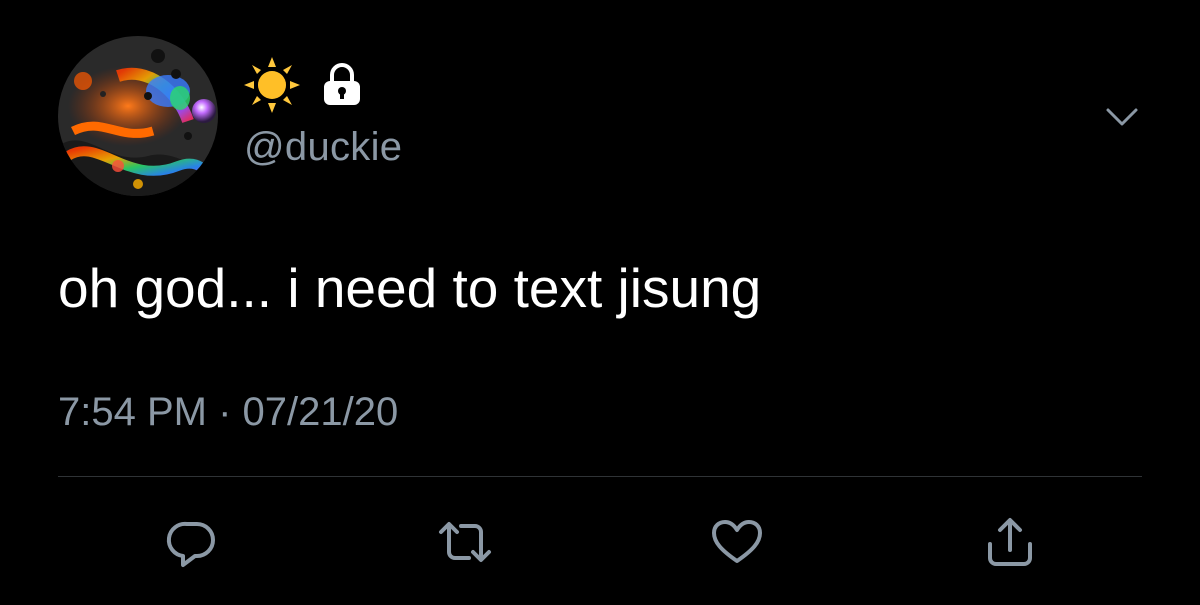 Image resolution: width=1200 pixels, height=605 pixels. I want to click on avatar, so click(138, 116).